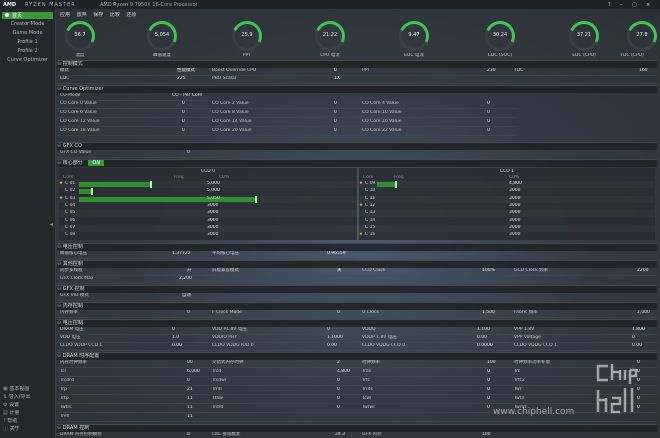 The width and height of the screenshot is (660, 438). I want to click on section-additional: ⊖ 其他控制, so click(357, 264).